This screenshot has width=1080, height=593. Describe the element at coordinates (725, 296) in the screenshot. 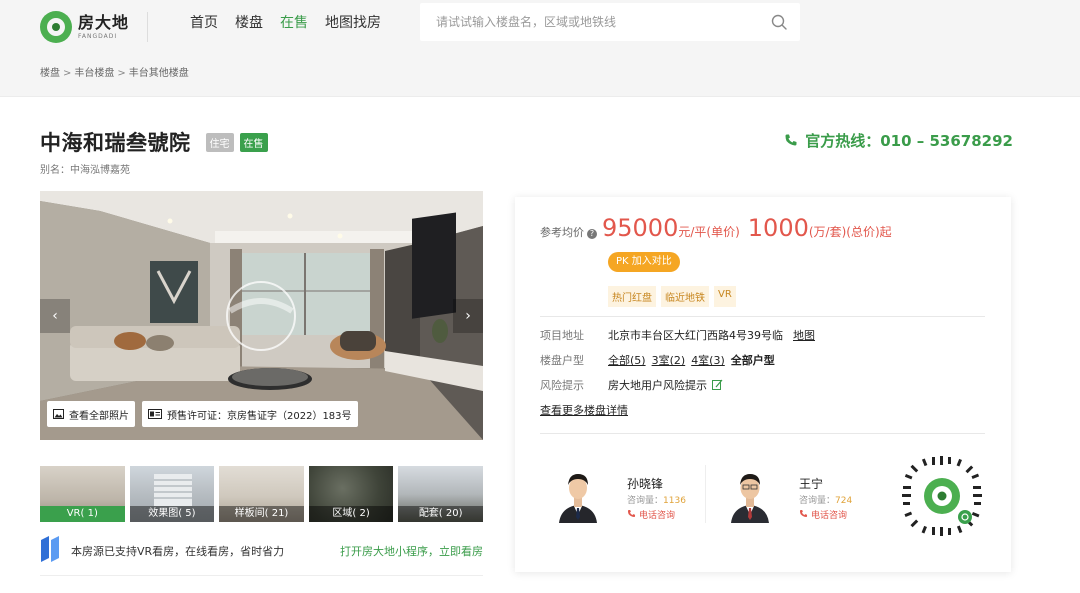

I see `feature-tag: VR` at that location.